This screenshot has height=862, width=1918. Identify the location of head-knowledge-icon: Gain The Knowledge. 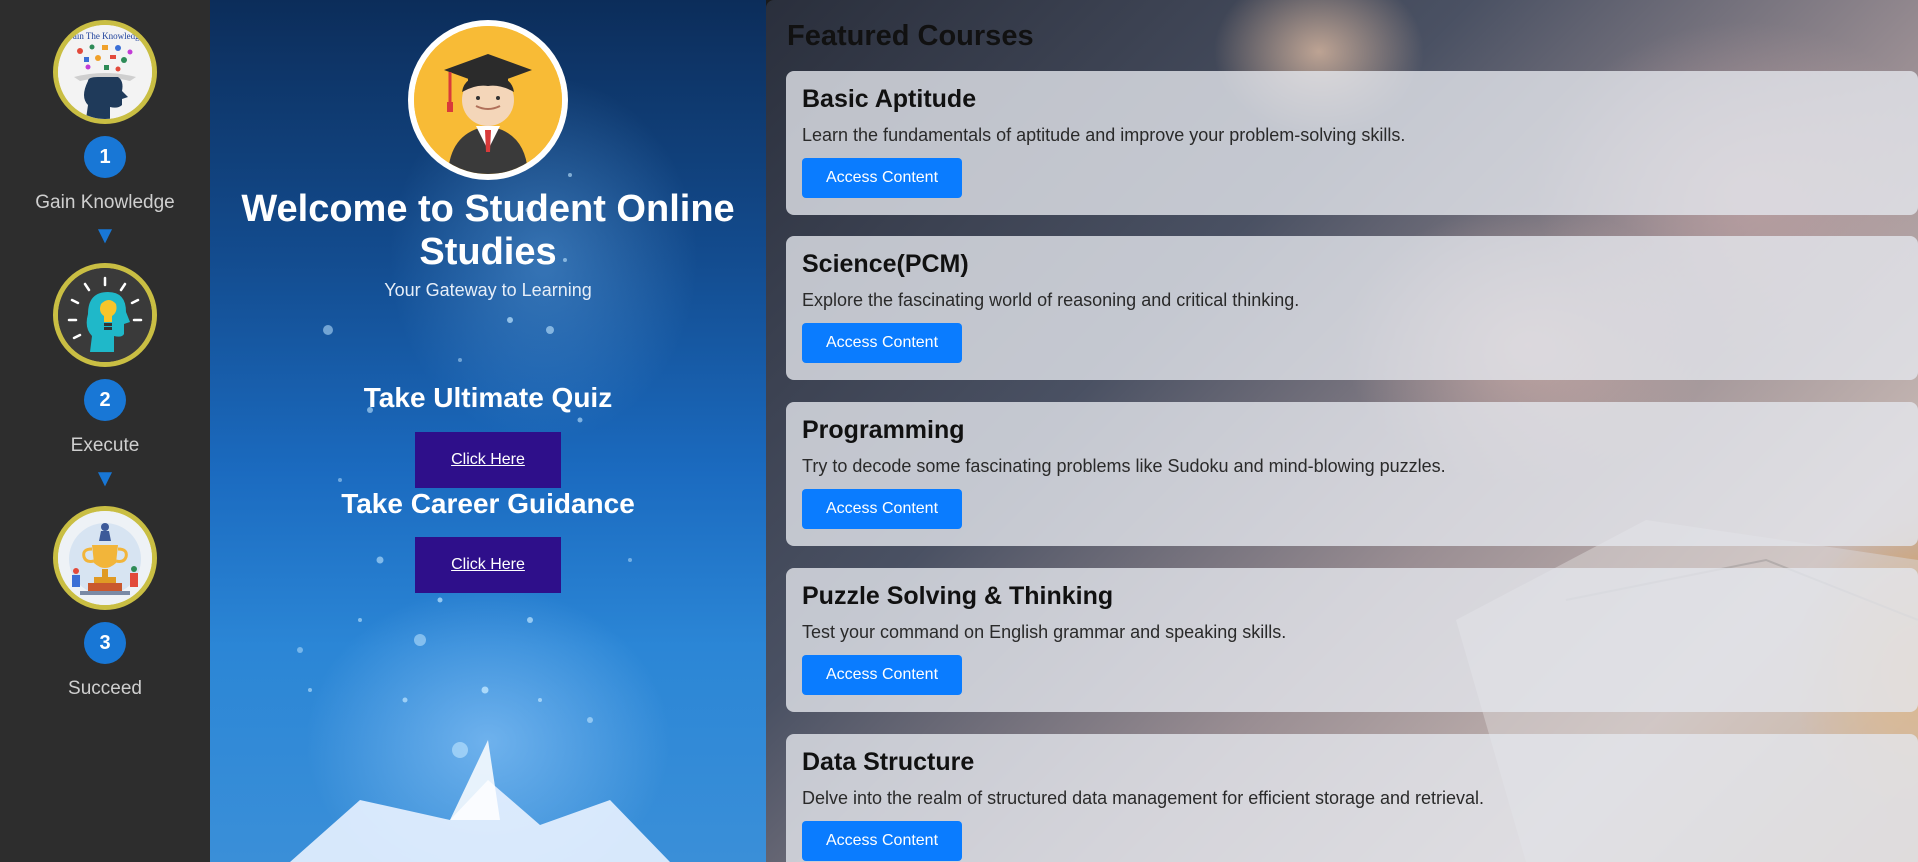
(105, 72).